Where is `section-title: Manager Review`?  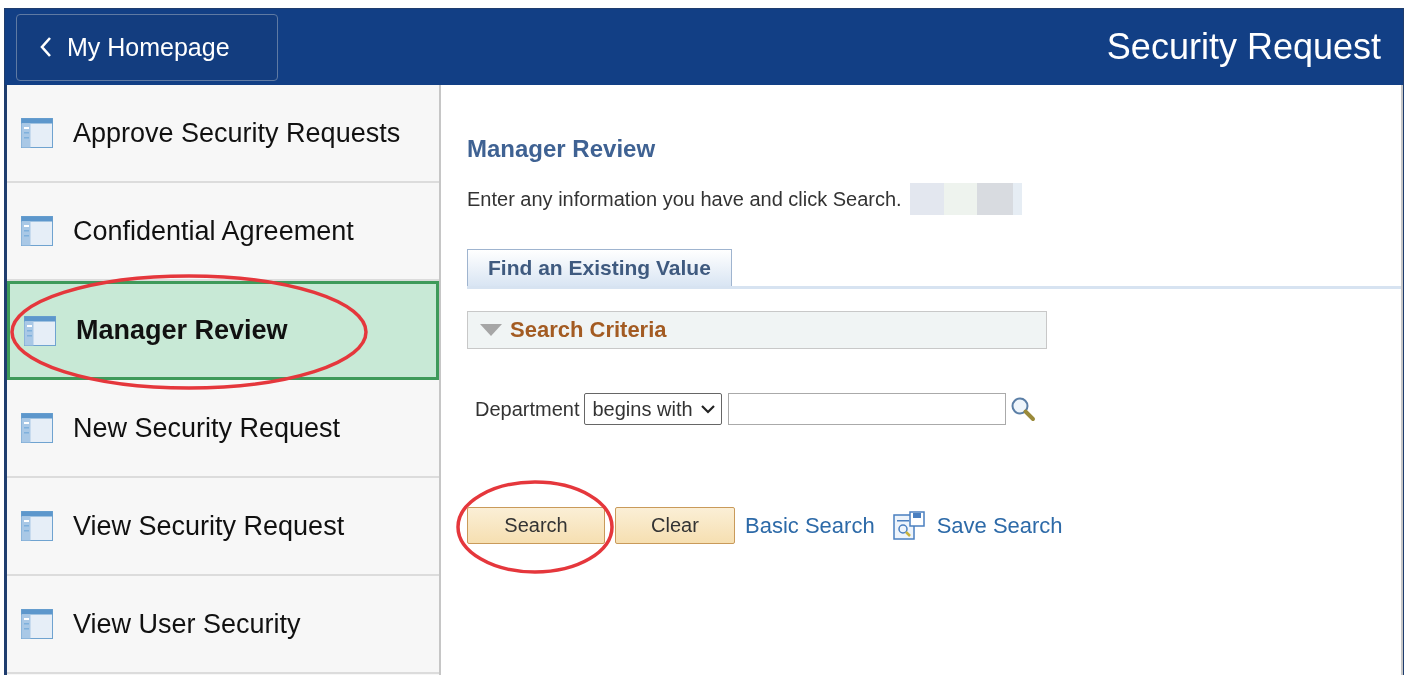 section-title: Manager Review is located at coordinates (562, 149).